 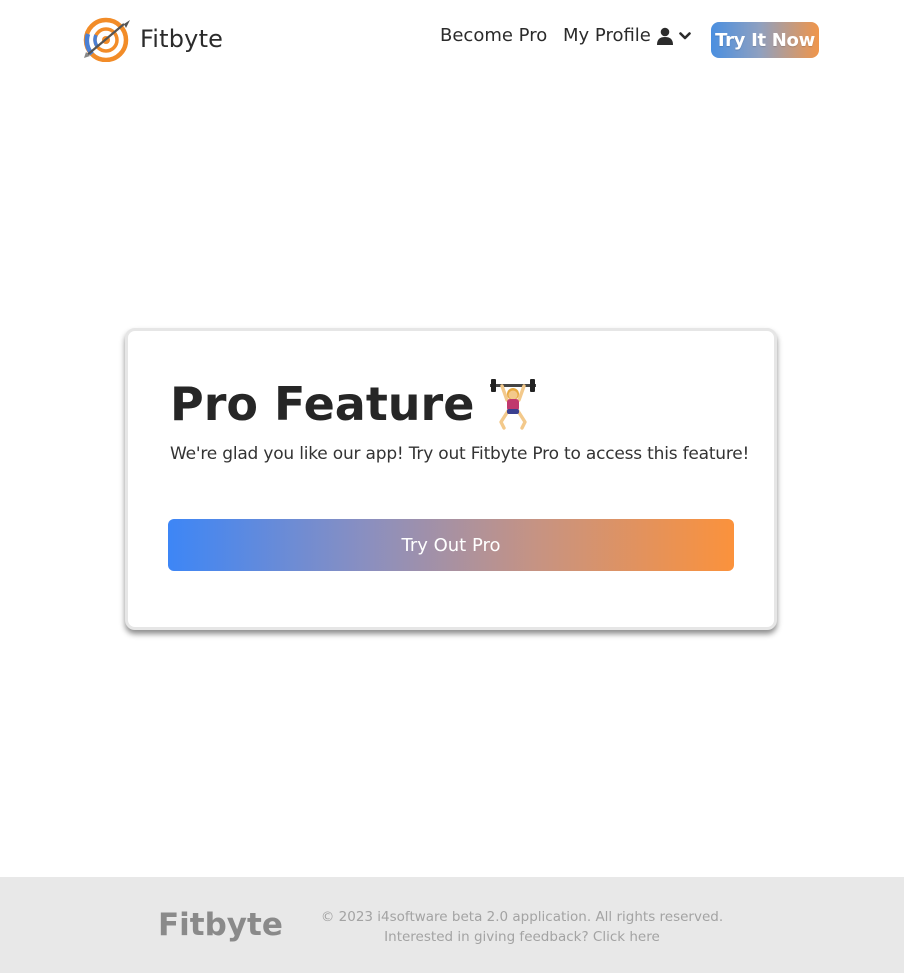 I want to click on nav-my-profile-label: My Profile, so click(x=607, y=35).